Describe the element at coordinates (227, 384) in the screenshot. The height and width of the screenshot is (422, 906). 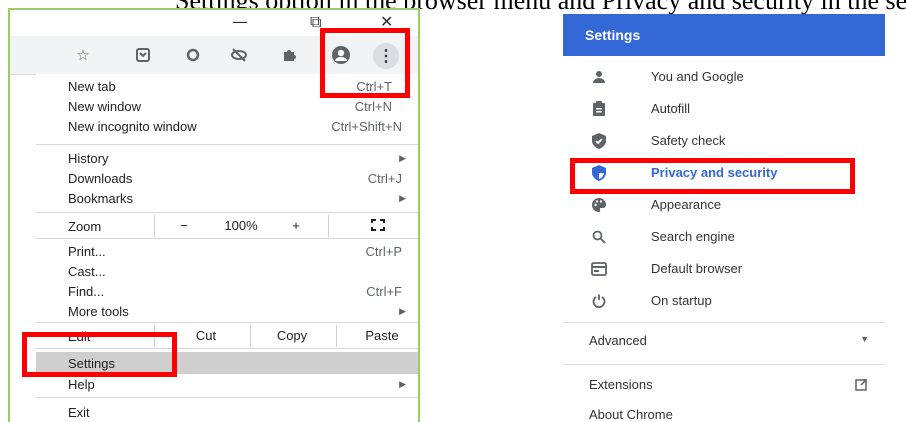
I see `menu-item-help: Help ▶` at that location.